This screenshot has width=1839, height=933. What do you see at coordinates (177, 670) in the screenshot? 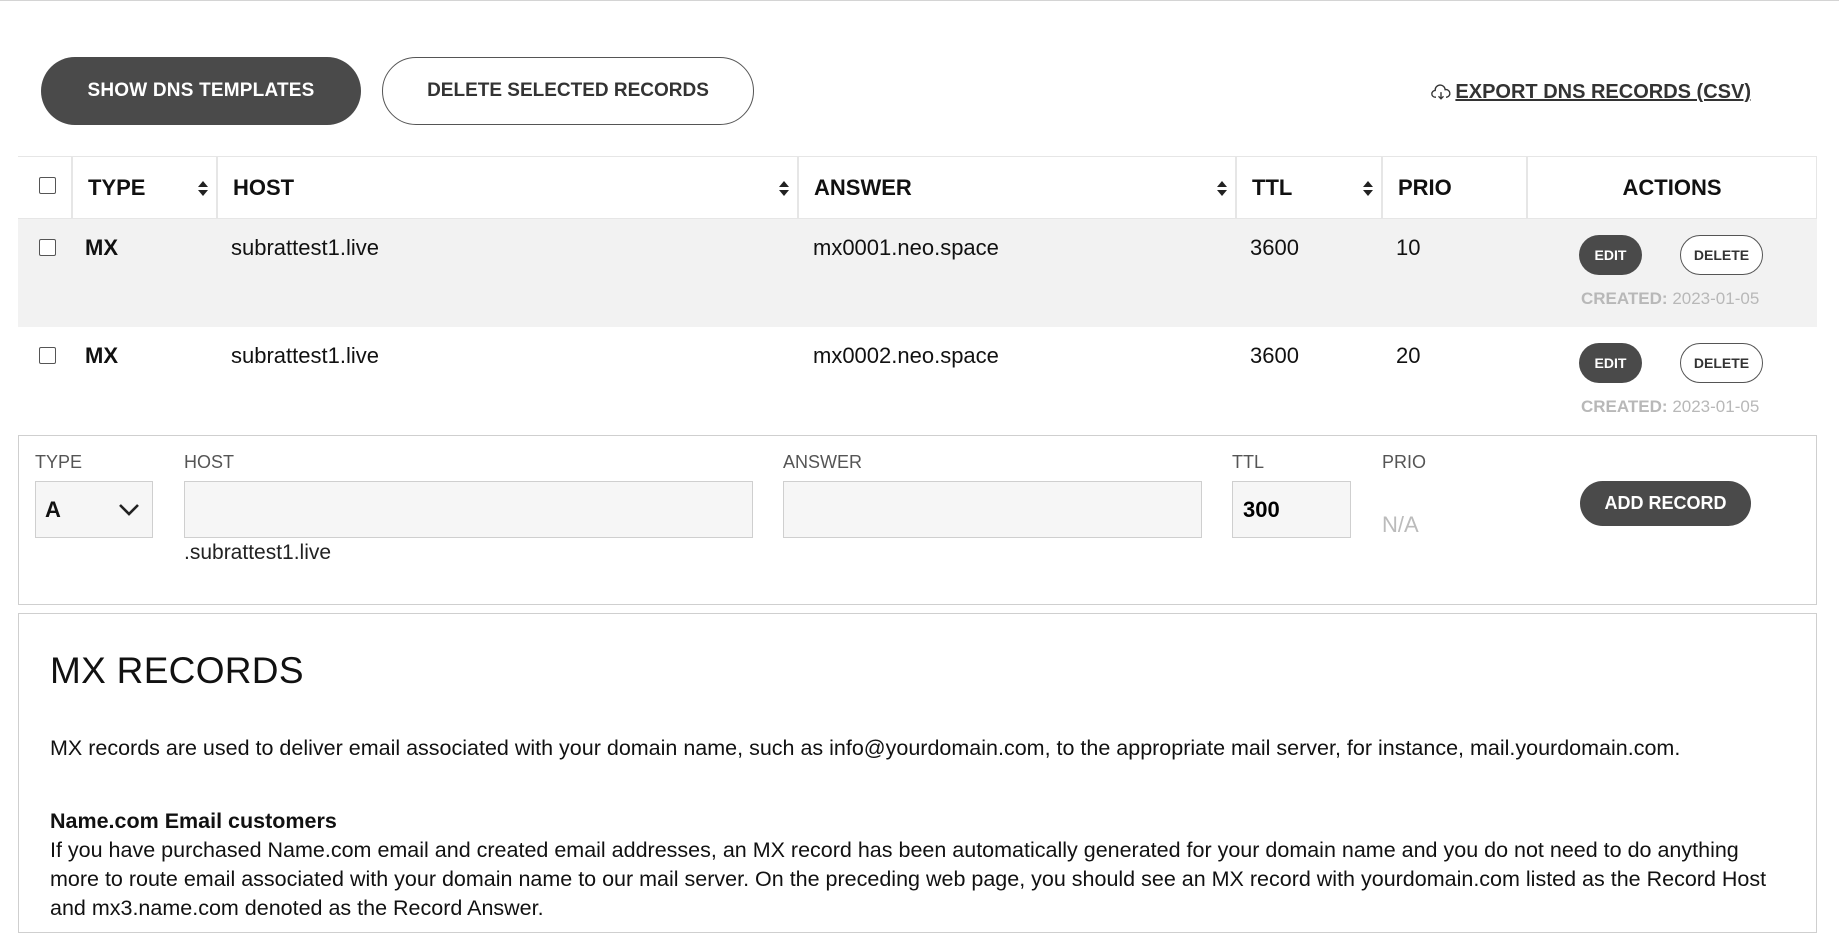
I see `info-title: MX RECORDS` at bounding box center [177, 670].